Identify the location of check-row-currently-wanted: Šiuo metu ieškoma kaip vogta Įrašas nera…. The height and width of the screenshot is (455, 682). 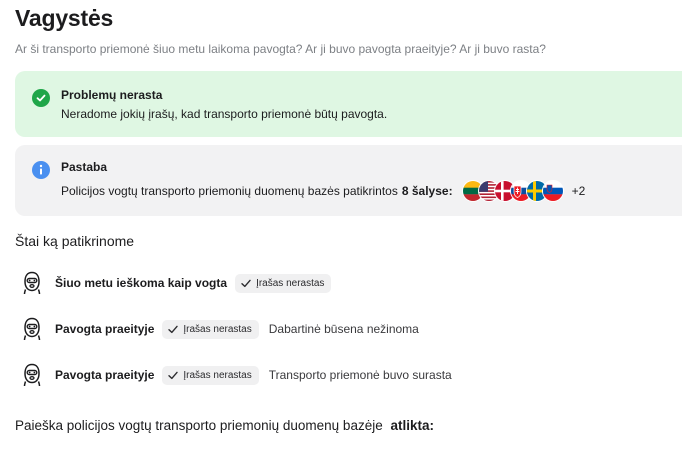
(177, 283).